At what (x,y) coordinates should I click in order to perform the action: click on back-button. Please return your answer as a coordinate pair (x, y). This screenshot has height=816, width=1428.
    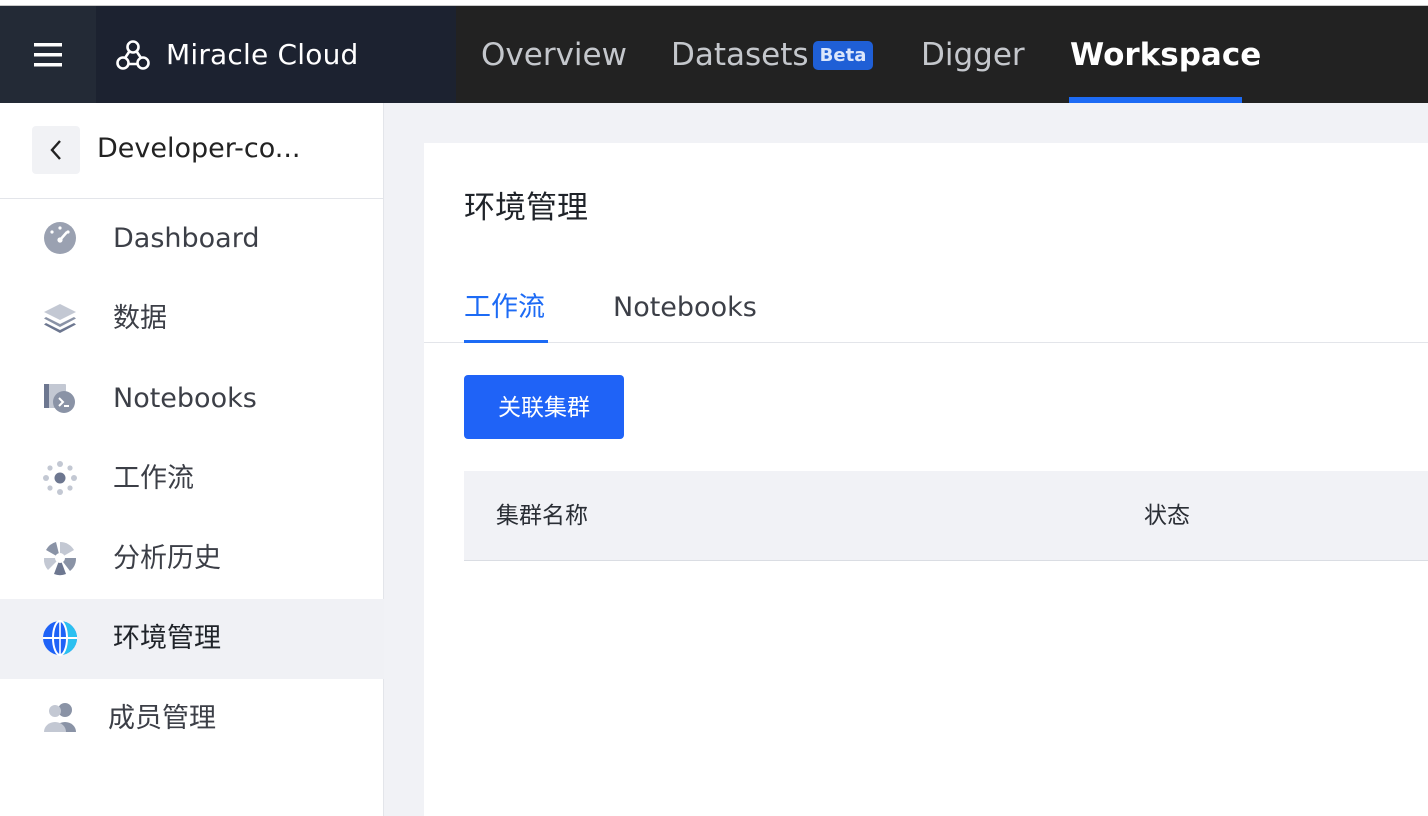
    Looking at the image, I should click on (56, 150).